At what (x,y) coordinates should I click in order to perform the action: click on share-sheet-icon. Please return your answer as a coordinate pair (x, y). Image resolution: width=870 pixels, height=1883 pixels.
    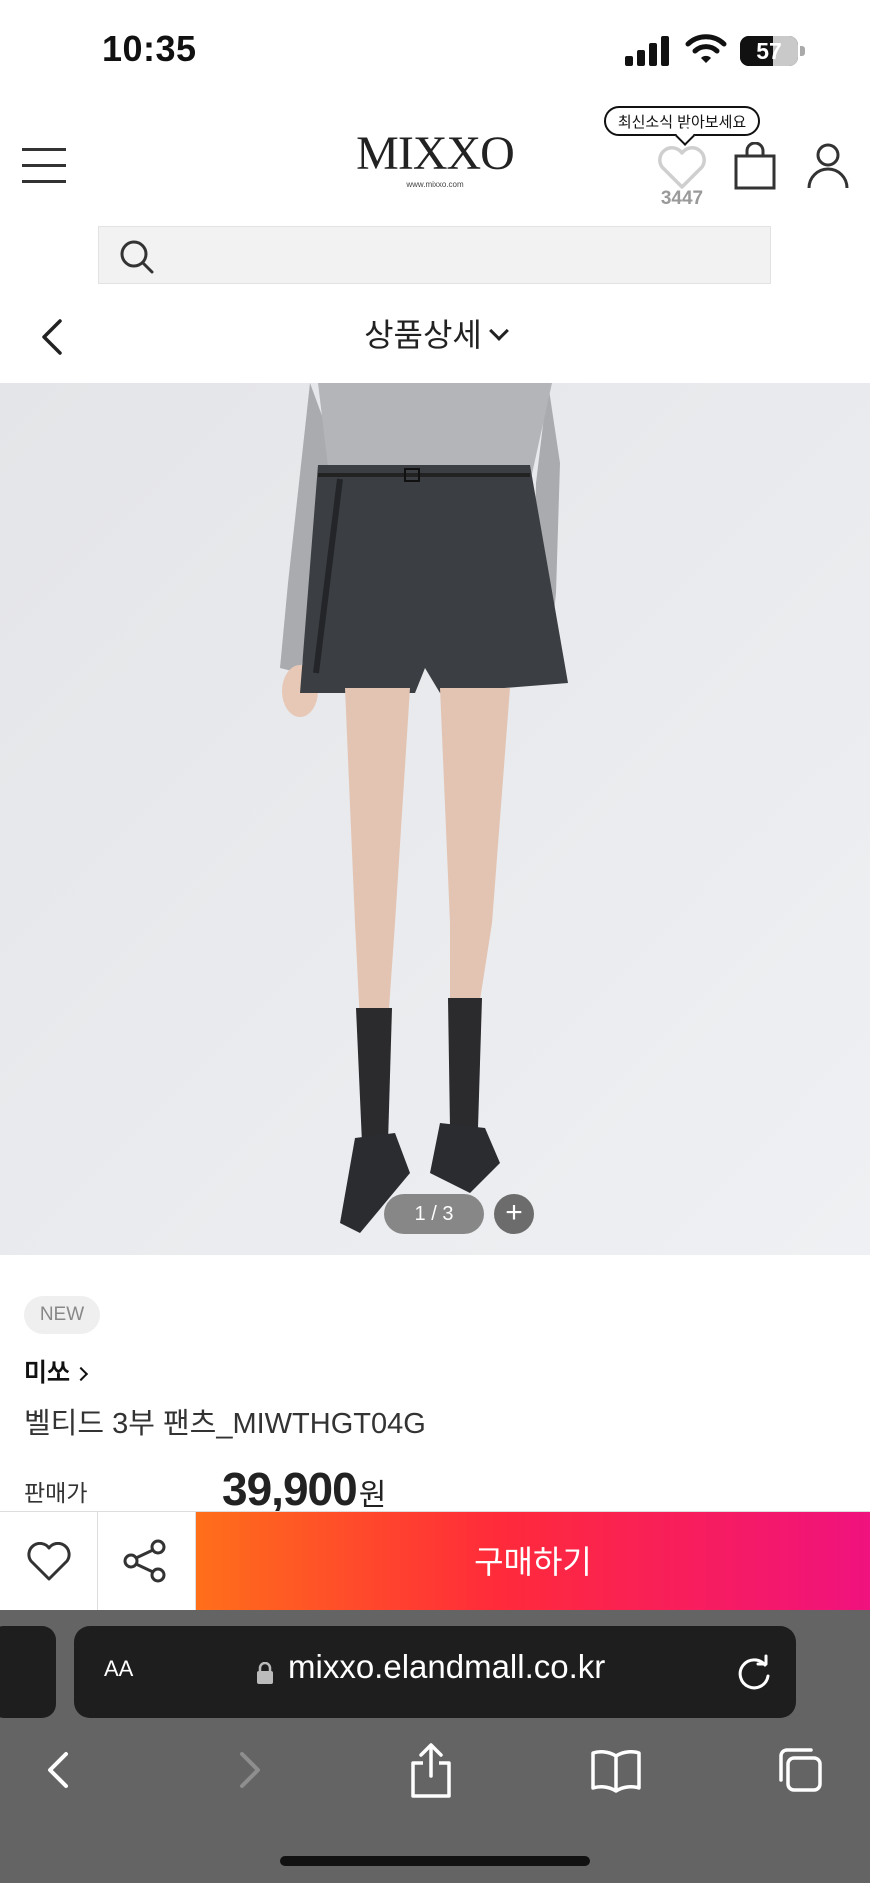
    Looking at the image, I should click on (431, 1770).